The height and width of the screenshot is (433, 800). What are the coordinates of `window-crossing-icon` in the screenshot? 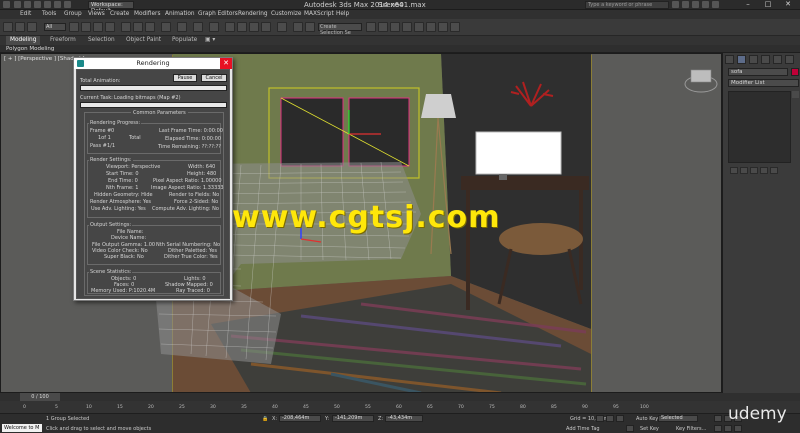 It's located at (110, 27).